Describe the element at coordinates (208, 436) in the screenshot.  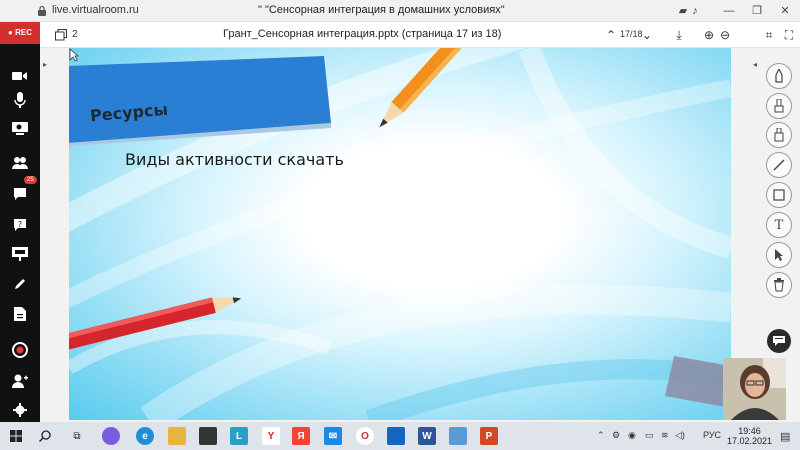
I see `store-icon` at that location.